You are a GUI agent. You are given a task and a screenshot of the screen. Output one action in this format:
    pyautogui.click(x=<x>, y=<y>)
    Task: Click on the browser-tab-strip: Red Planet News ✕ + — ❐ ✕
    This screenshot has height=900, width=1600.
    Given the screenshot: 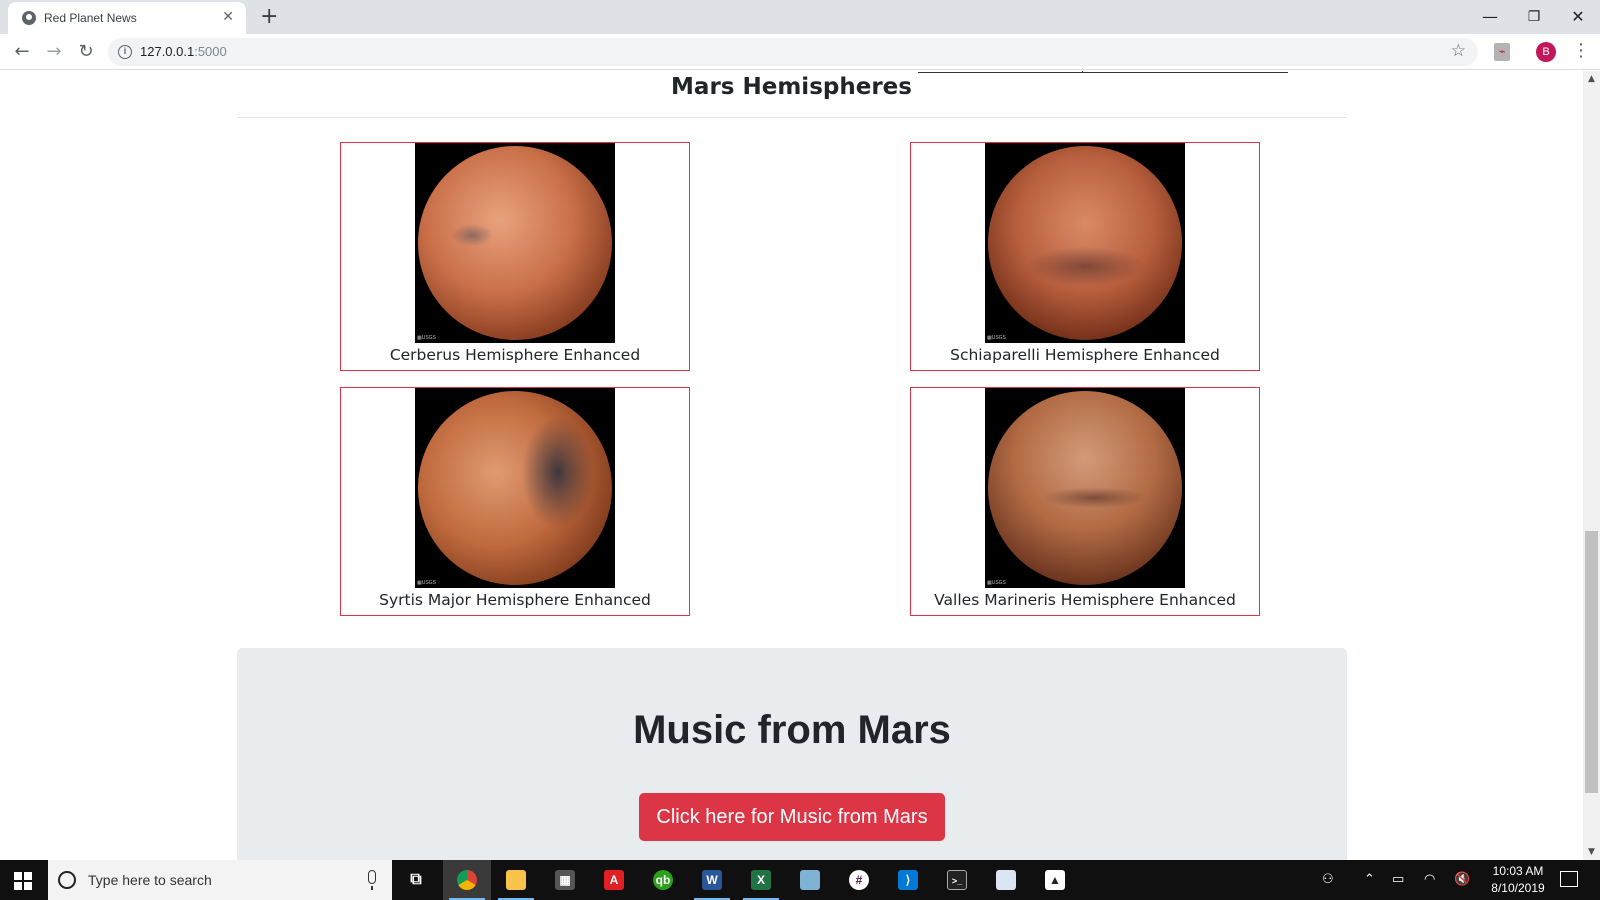 What is the action you would take?
    pyautogui.click(x=800, y=17)
    